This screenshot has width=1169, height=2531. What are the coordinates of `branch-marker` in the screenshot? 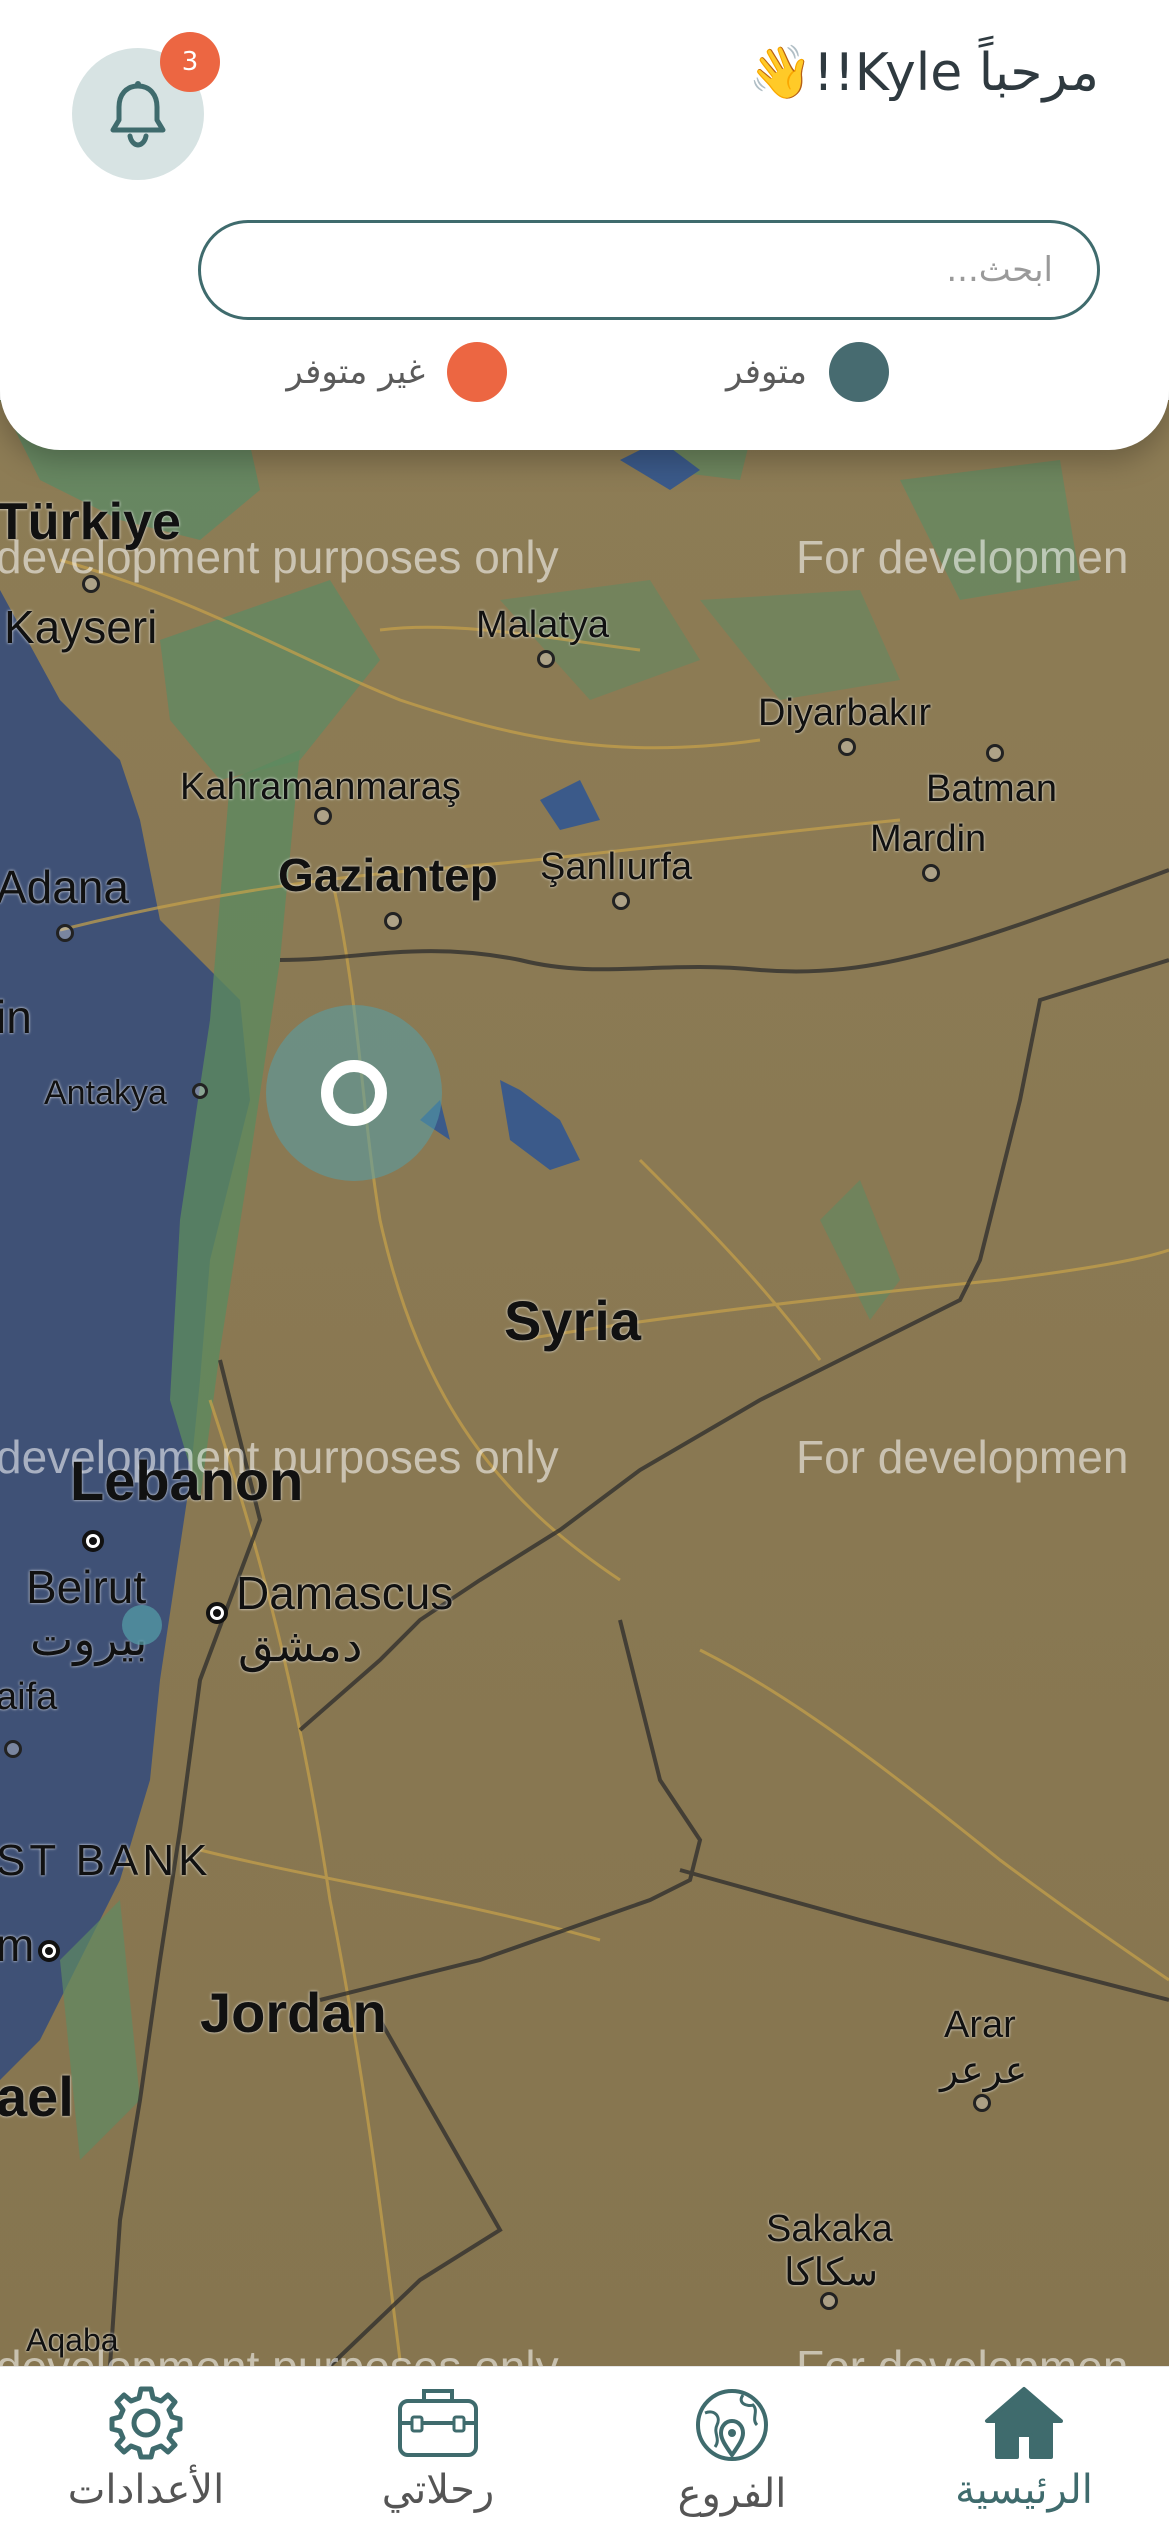 It's located at (142, 1625).